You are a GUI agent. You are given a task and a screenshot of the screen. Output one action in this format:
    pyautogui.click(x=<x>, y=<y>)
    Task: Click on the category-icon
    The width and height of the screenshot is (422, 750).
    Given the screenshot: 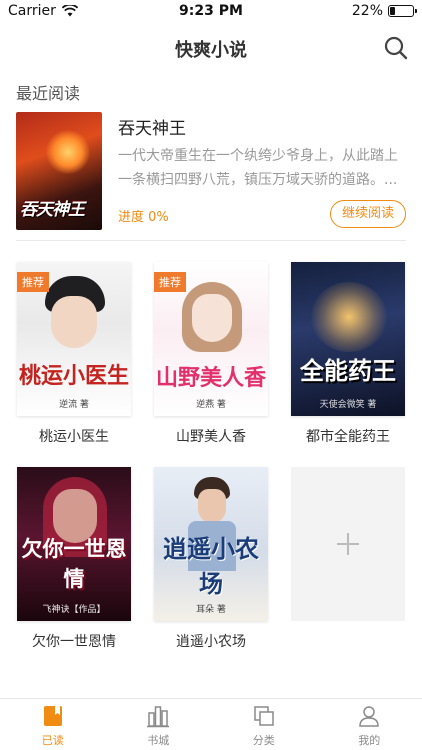 What is the action you would take?
    pyautogui.click(x=264, y=716)
    